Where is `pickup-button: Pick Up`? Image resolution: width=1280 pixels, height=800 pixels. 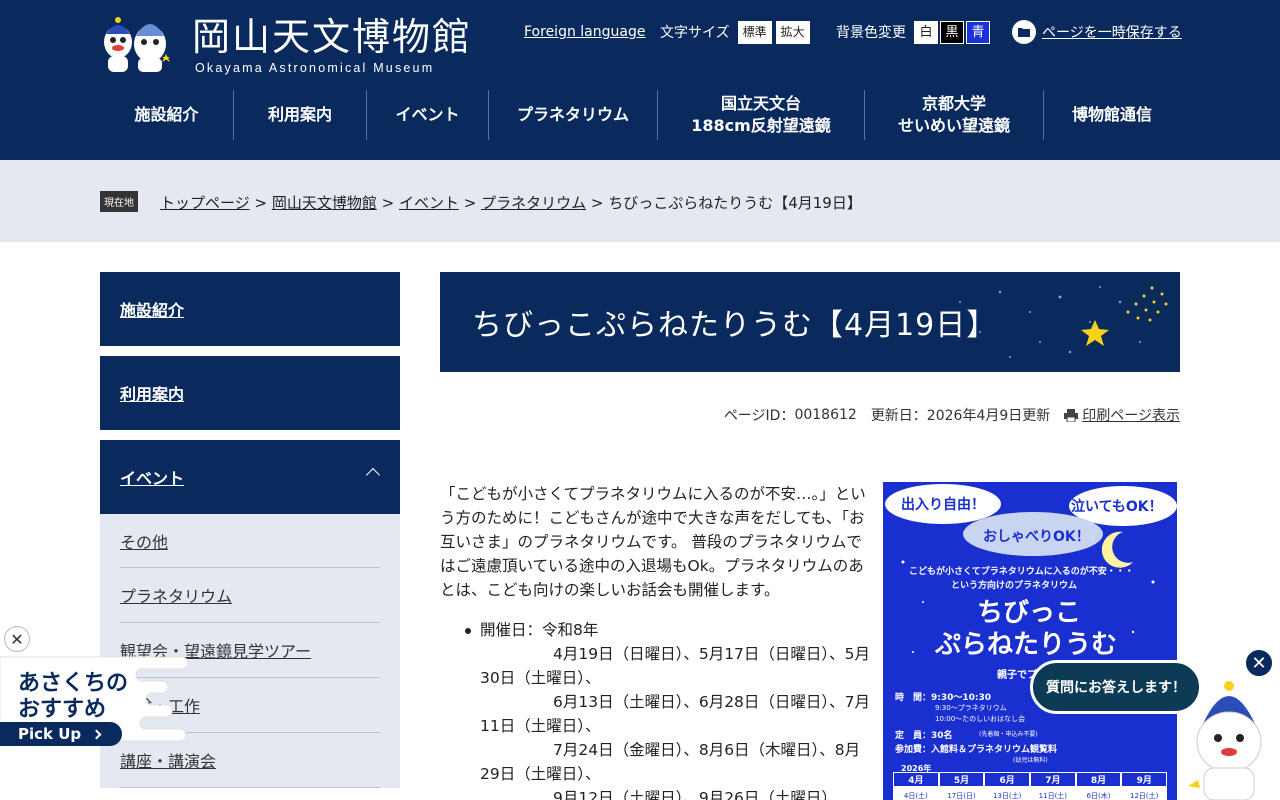
pickup-button: Pick Up is located at coordinates (61, 734).